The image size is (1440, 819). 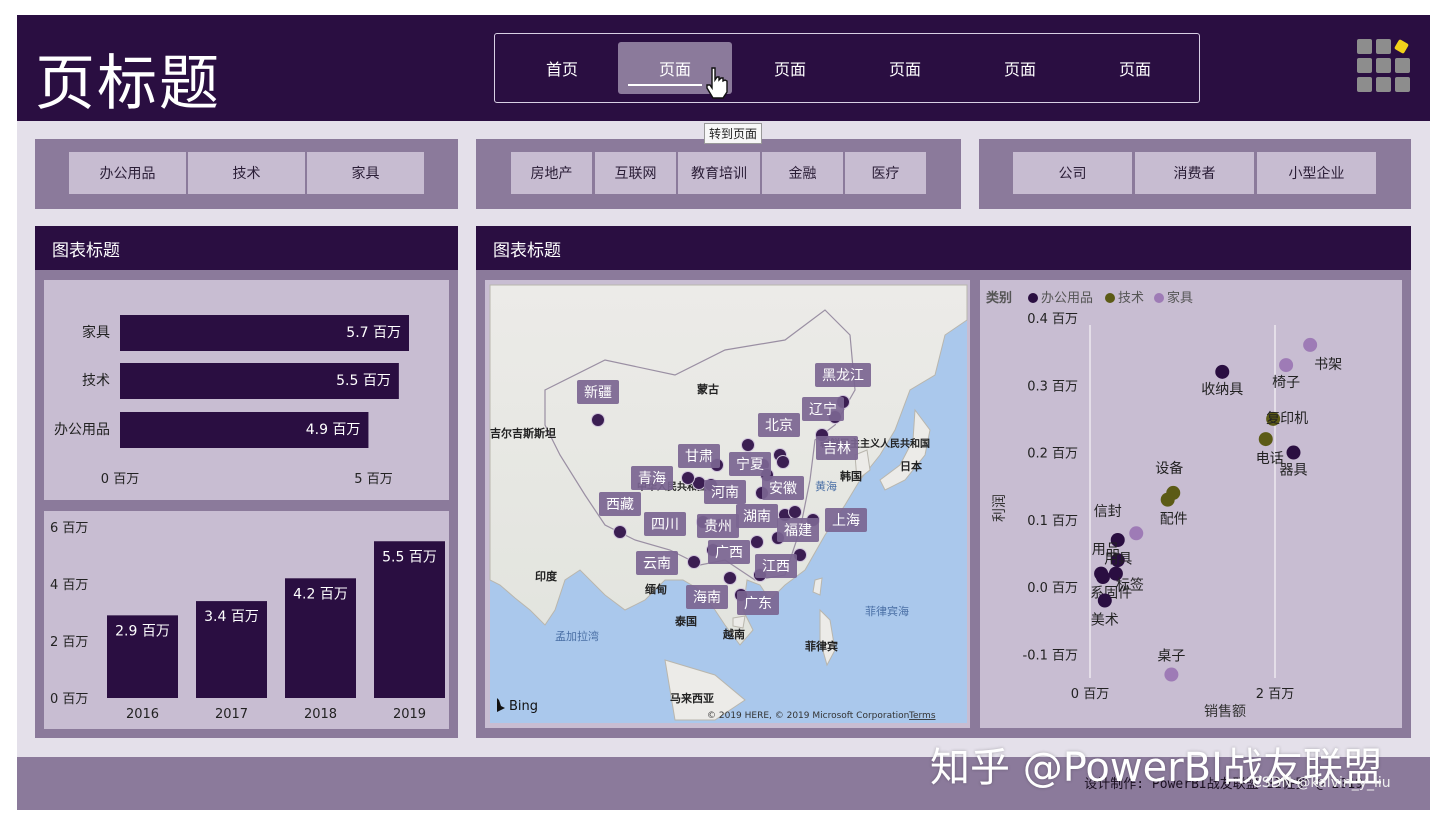 I want to click on map-terms-link: Terms, so click(x=922, y=716).